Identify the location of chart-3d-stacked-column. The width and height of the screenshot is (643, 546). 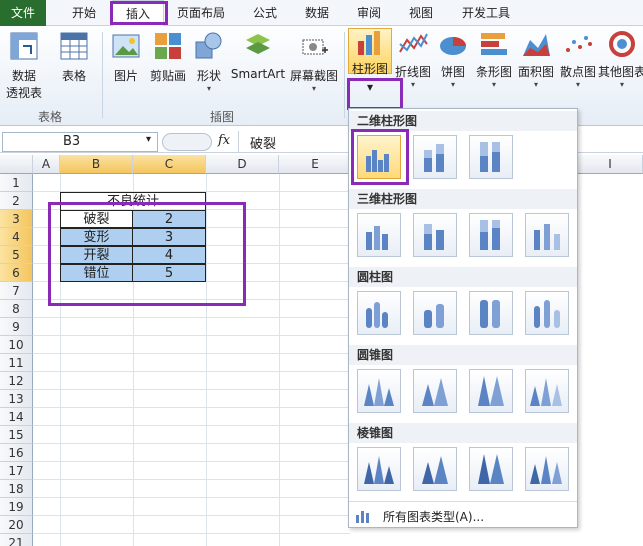
(435, 235).